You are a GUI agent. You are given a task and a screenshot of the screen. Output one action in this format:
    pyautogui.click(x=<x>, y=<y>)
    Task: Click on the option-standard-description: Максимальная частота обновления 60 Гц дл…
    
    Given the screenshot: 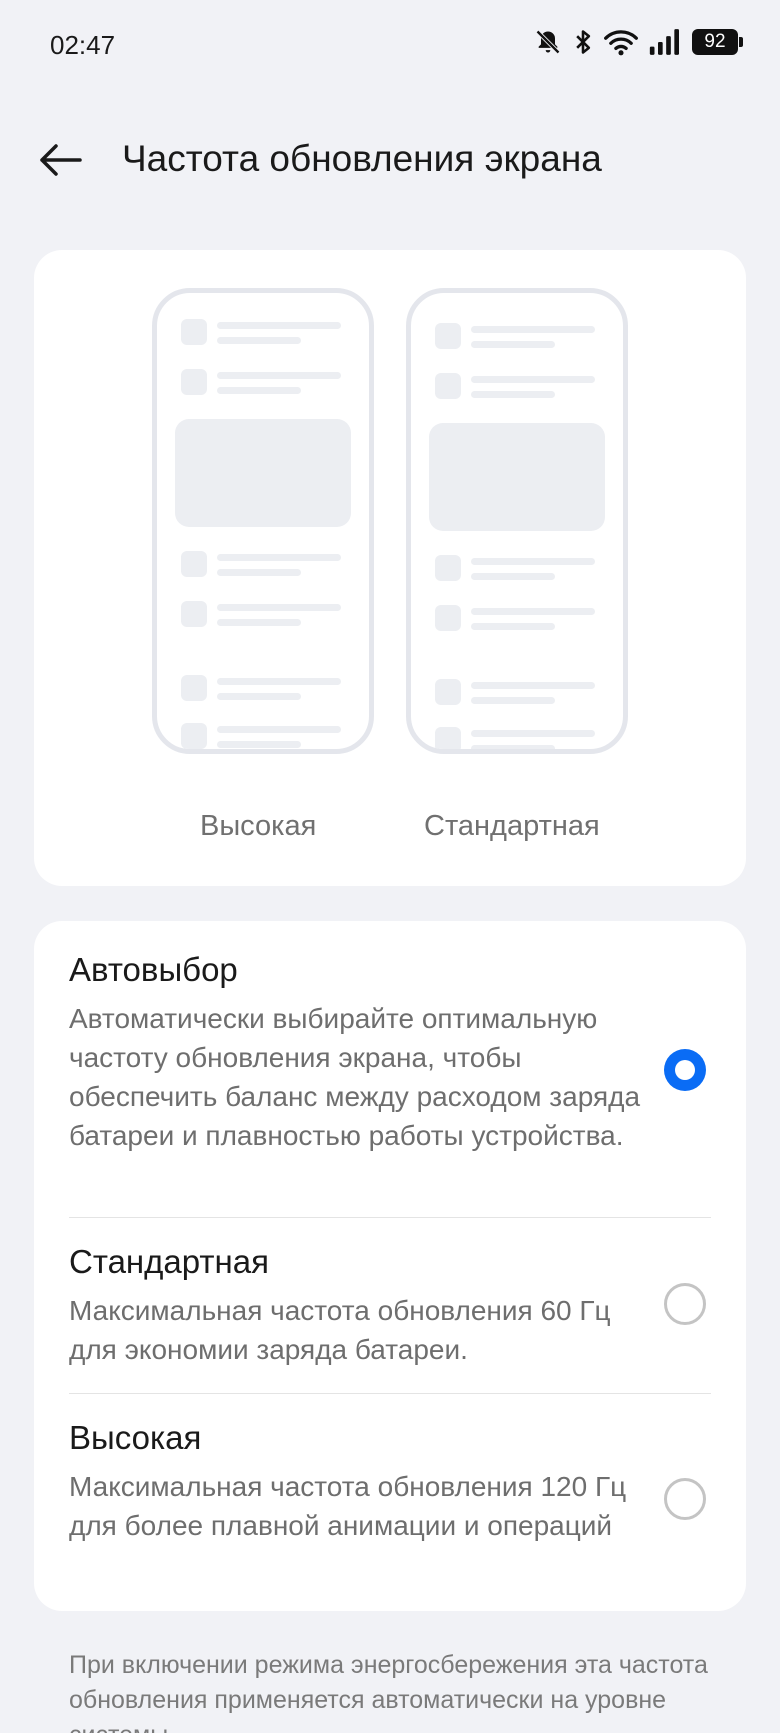 What is the action you would take?
    pyautogui.click(x=340, y=1330)
    